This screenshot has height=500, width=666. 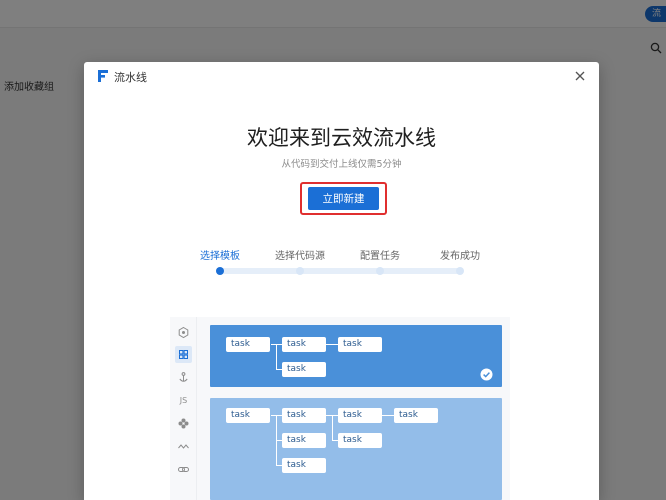 I want to click on puzzle-icon, so click(x=183, y=423).